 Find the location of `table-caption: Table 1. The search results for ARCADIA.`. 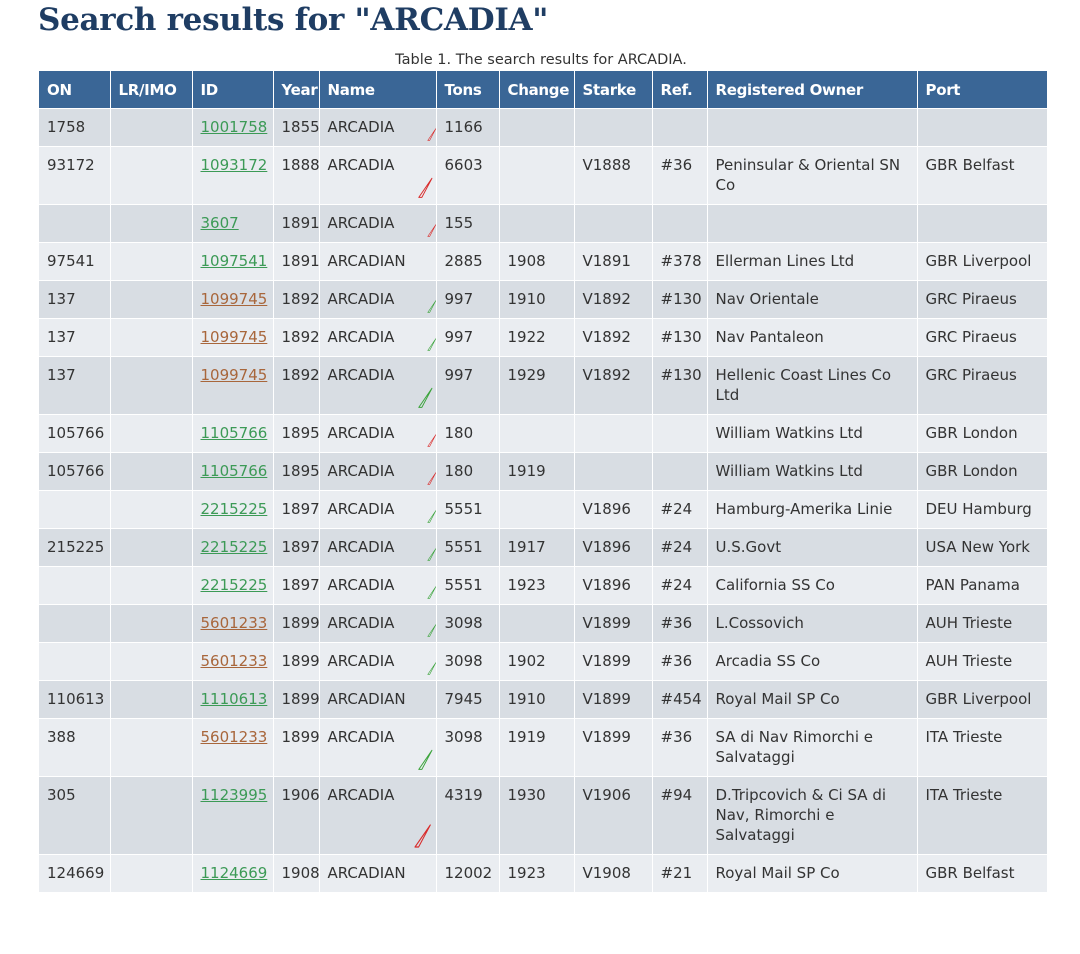

table-caption: Table 1. The search results for ARCADIA. is located at coordinates (541, 60).